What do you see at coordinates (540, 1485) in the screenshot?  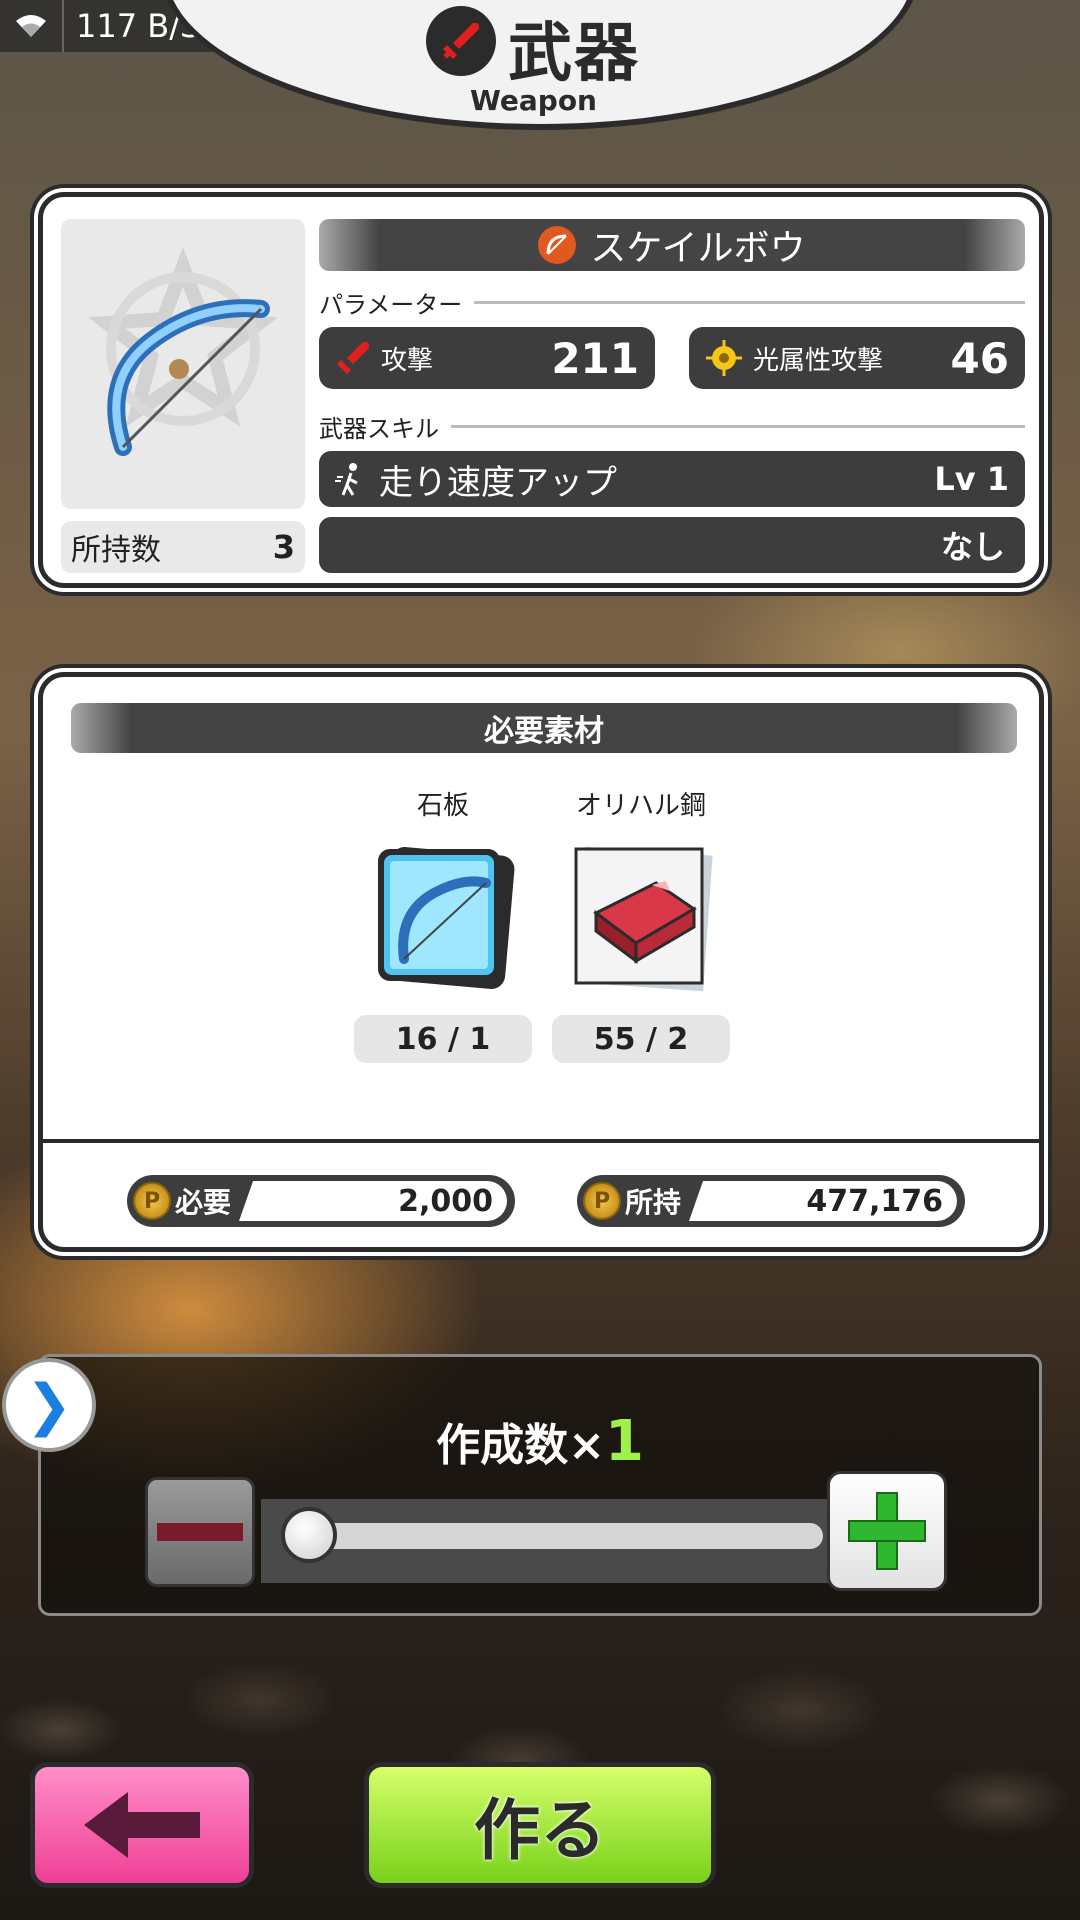 I see `quantity-panel: 作成数×1` at bounding box center [540, 1485].